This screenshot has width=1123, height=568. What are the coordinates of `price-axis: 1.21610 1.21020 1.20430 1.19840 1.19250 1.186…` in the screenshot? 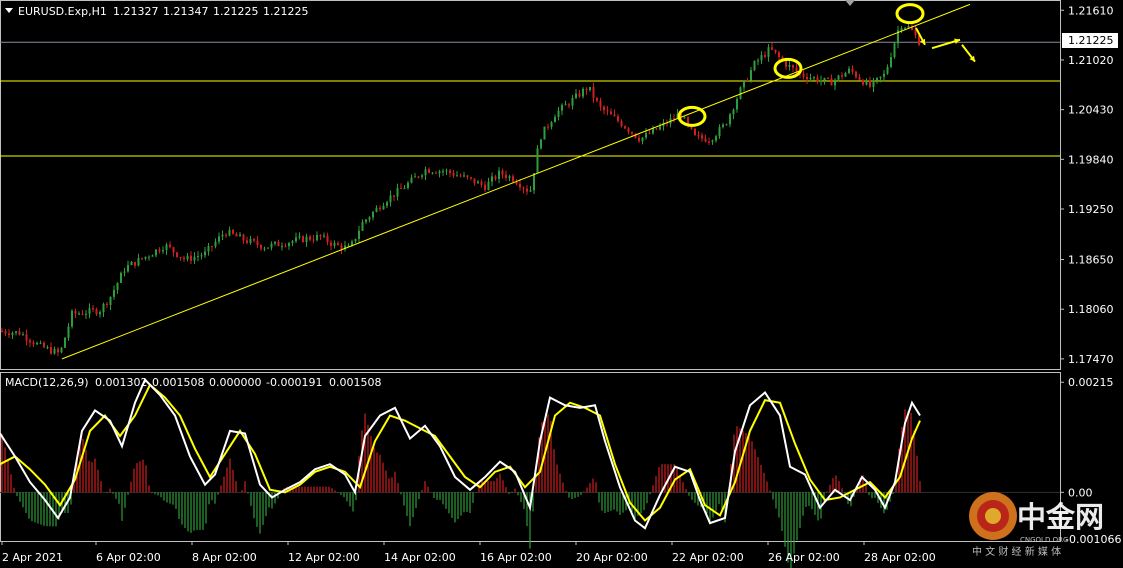 It's located at (1087, 185).